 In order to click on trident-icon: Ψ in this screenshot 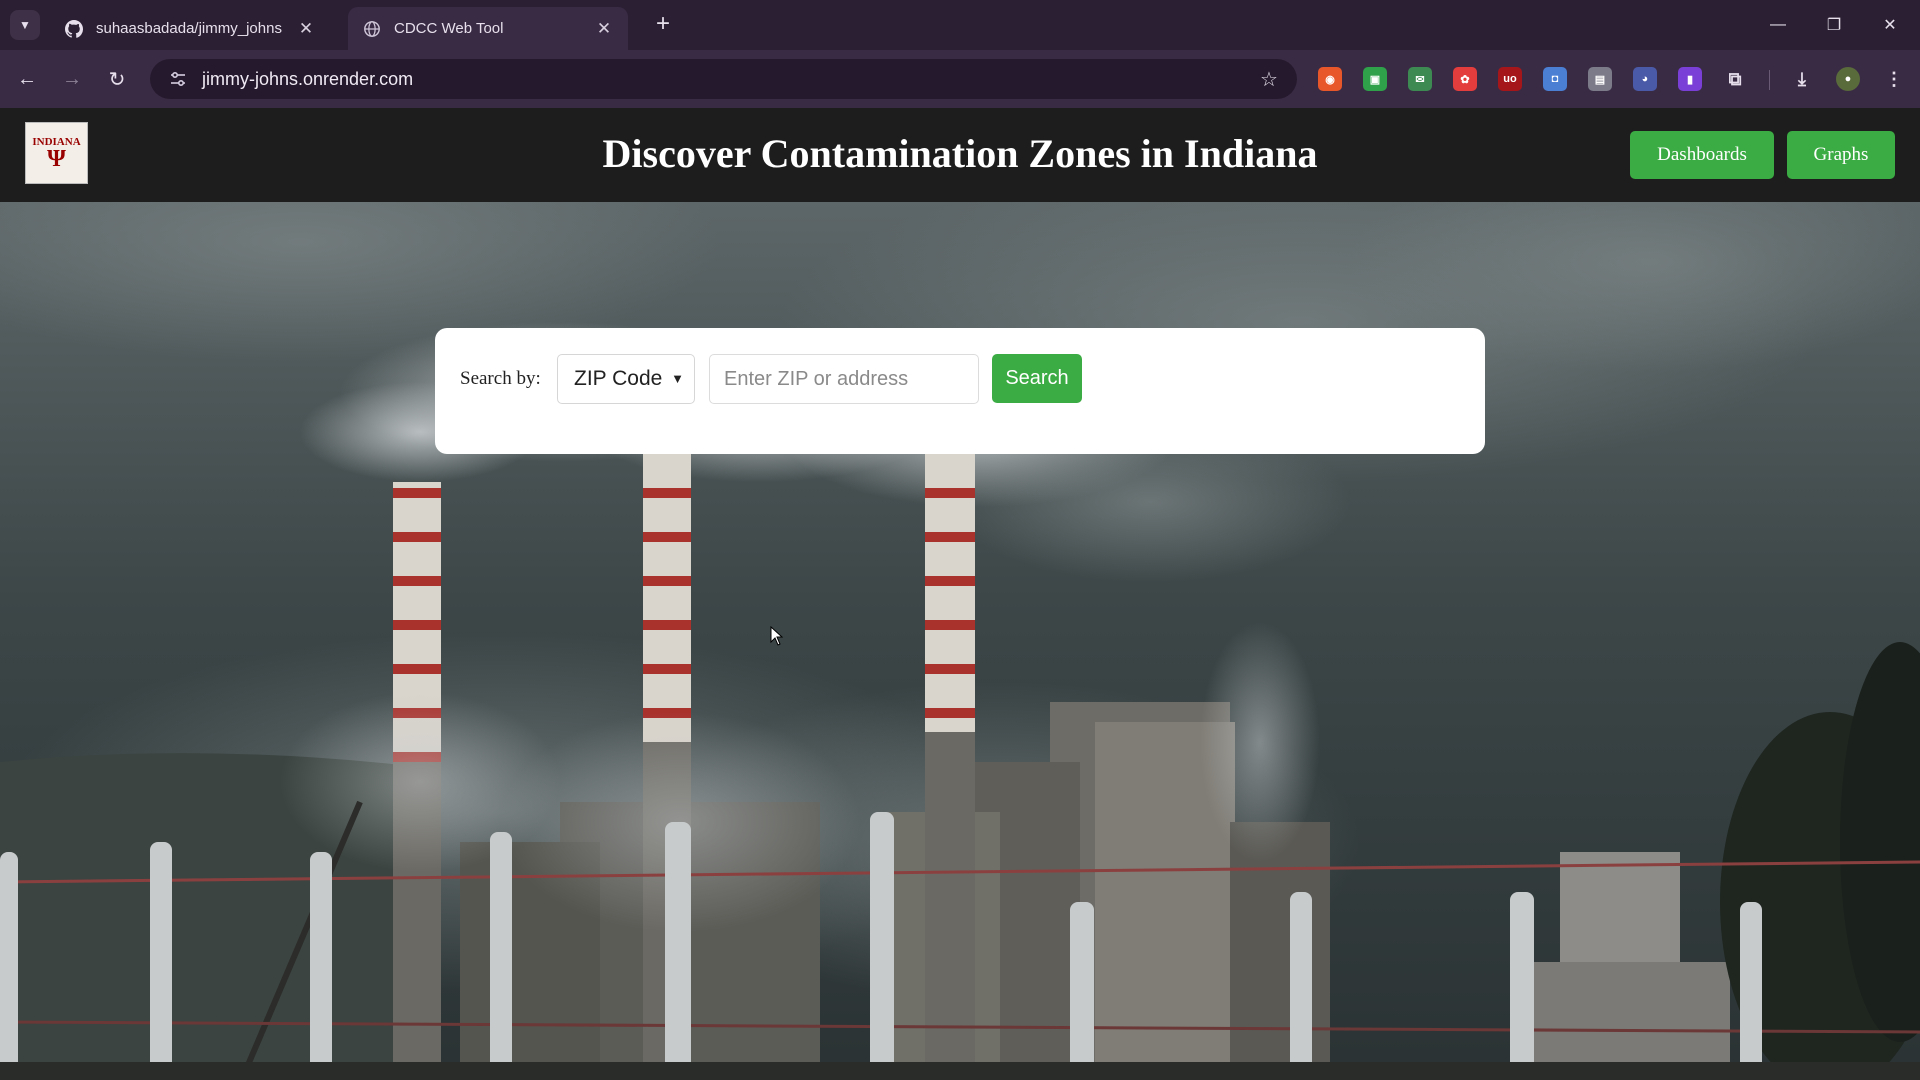, I will do `click(56, 159)`.